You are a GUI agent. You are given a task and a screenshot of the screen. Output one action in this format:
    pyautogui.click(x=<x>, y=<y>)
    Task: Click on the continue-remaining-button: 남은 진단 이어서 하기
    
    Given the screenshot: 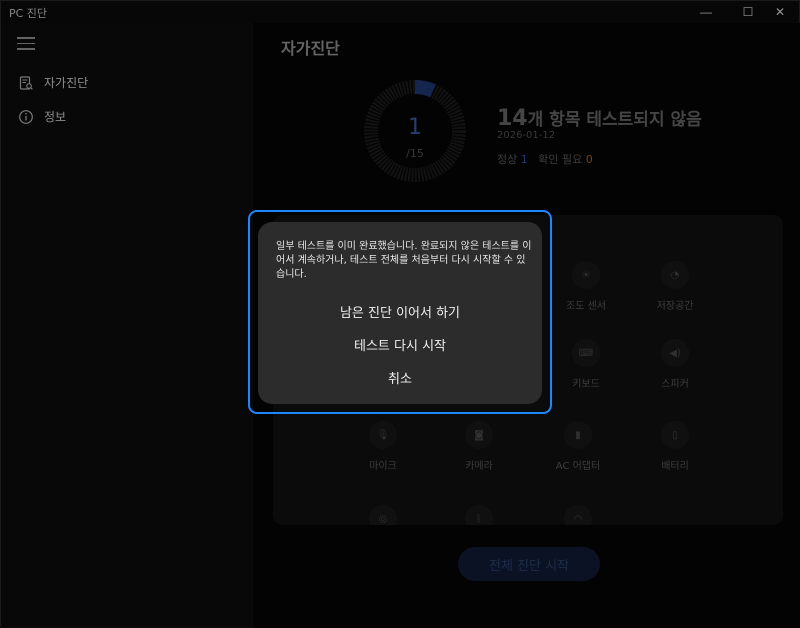 What is the action you would take?
    pyautogui.click(x=400, y=311)
    